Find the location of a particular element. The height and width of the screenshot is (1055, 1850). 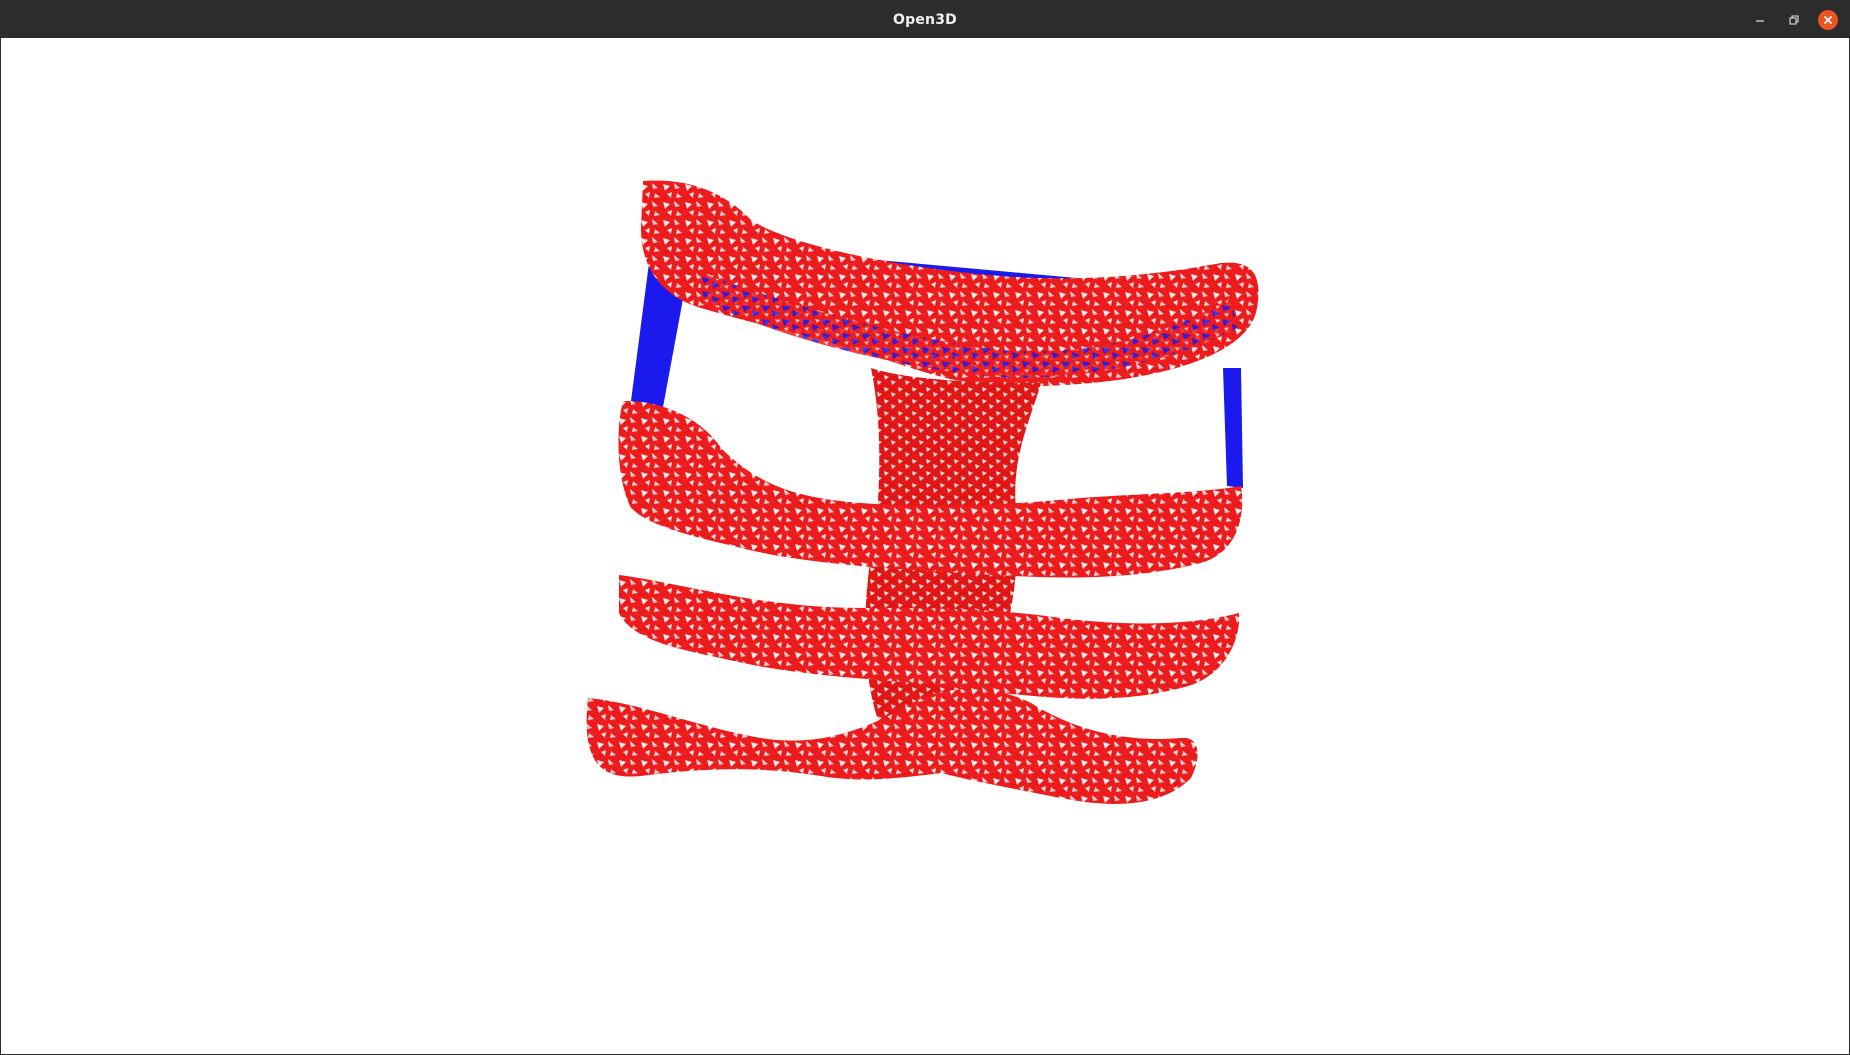

window-title: Open3D is located at coordinates (925, 19).